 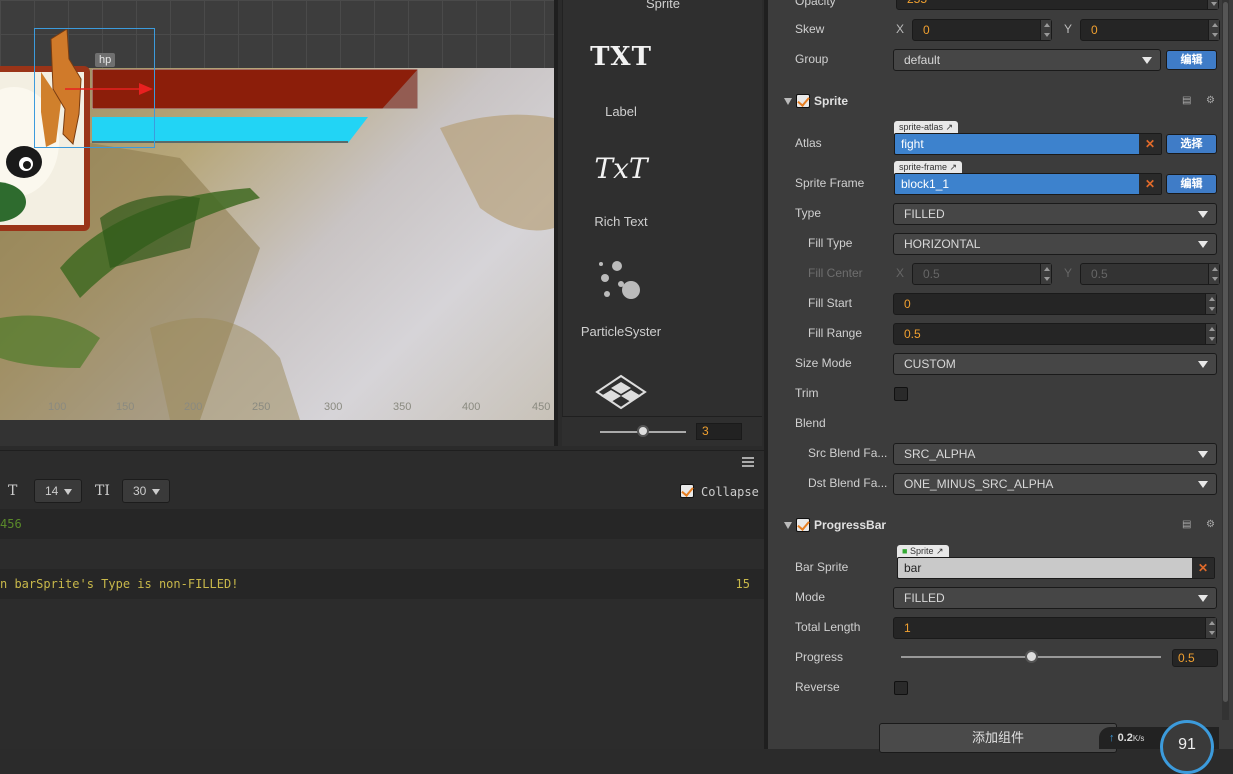 I want to click on panel-menu-icon, so click(x=748, y=462).